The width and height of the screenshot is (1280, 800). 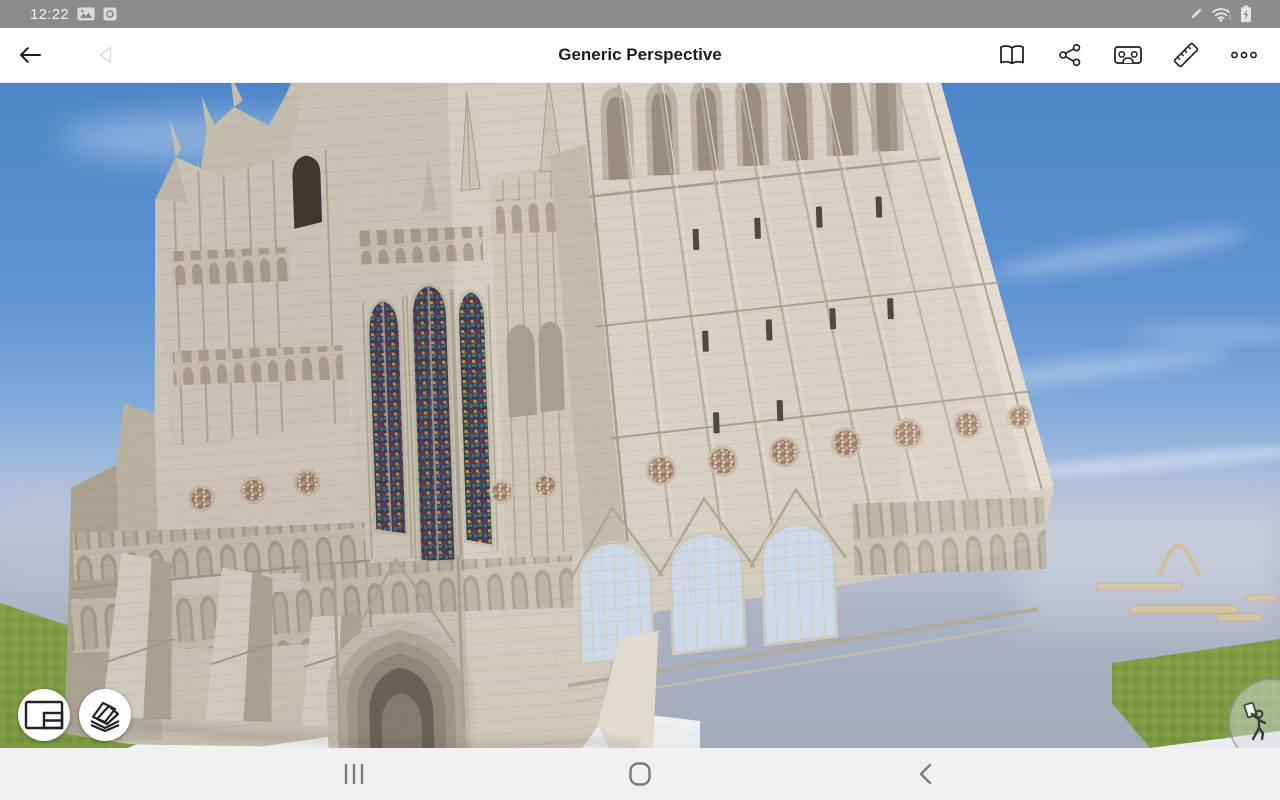 I want to click on layout-sheet-icon, so click(x=44, y=715).